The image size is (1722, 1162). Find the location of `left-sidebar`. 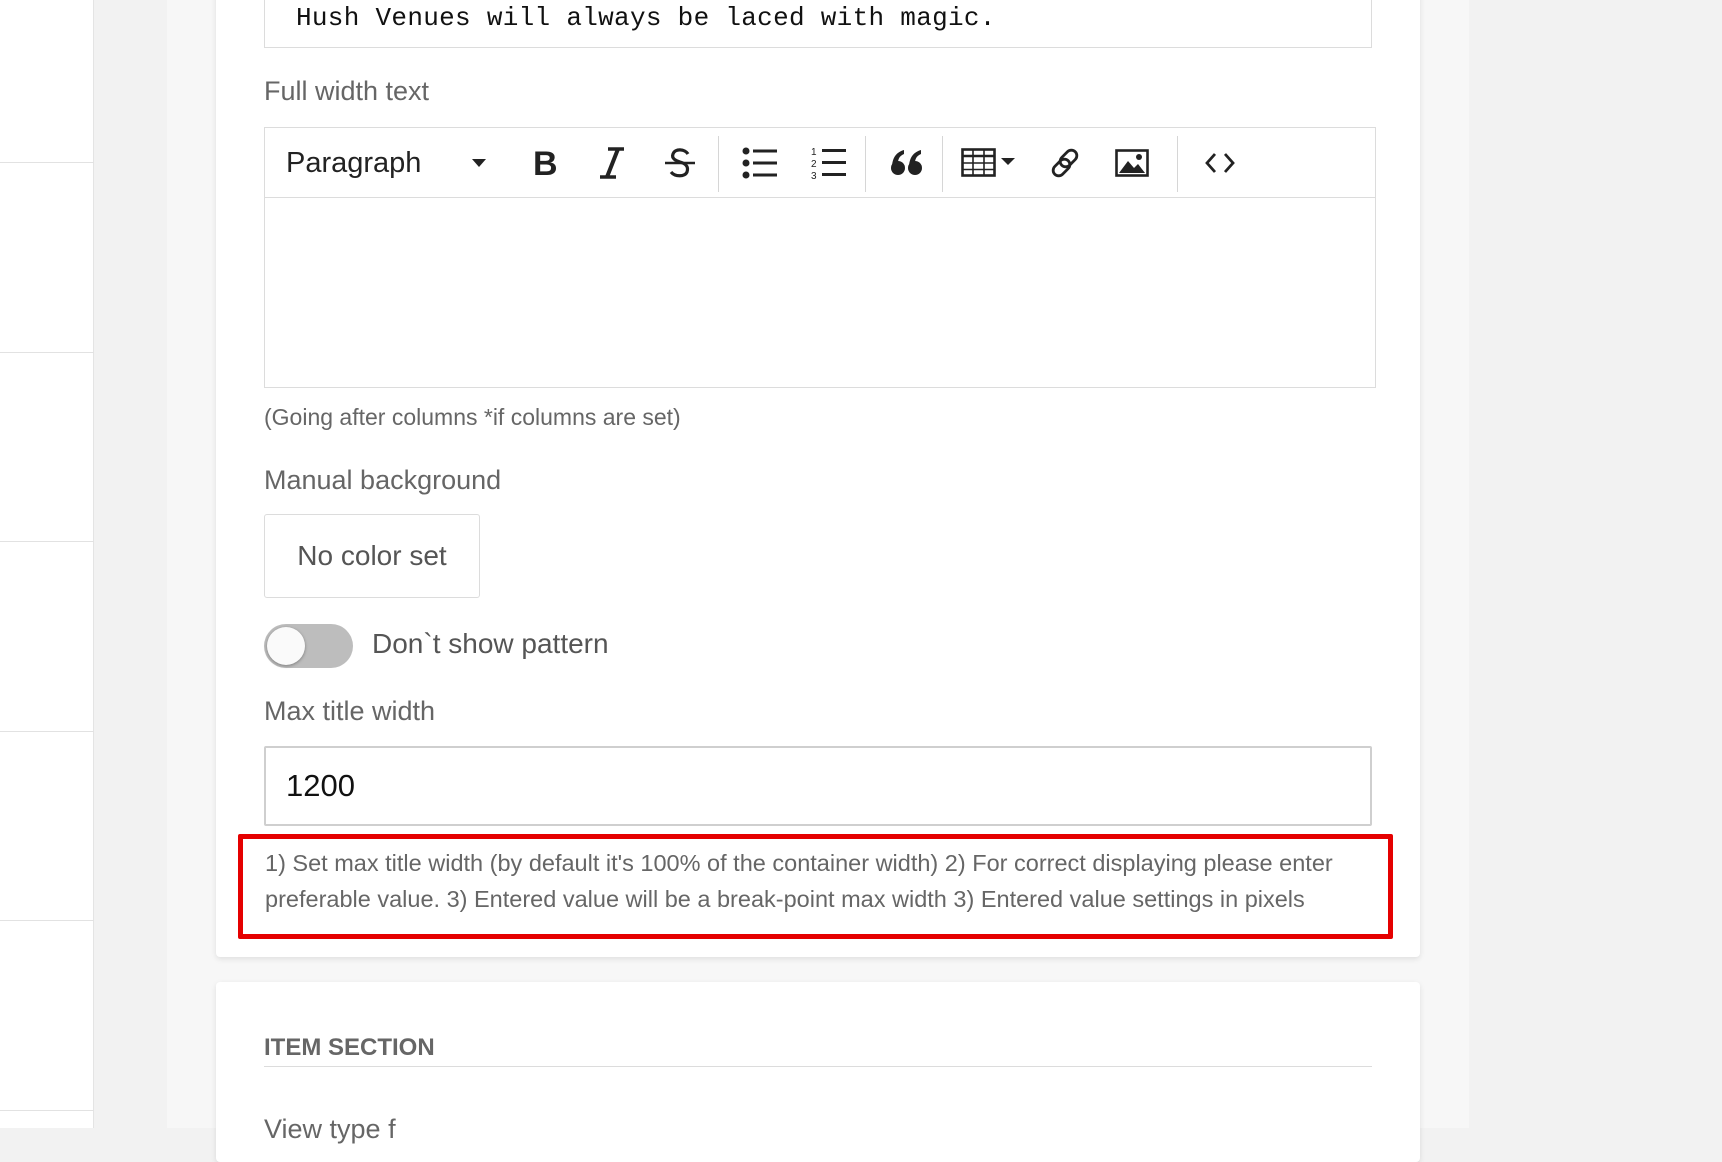

left-sidebar is located at coordinates (47, 564).